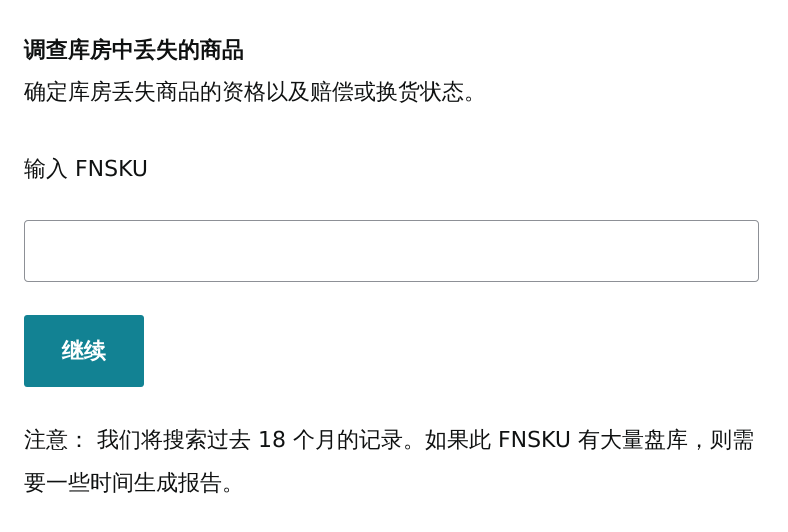  I want to click on continue-button: 继续, so click(84, 351).